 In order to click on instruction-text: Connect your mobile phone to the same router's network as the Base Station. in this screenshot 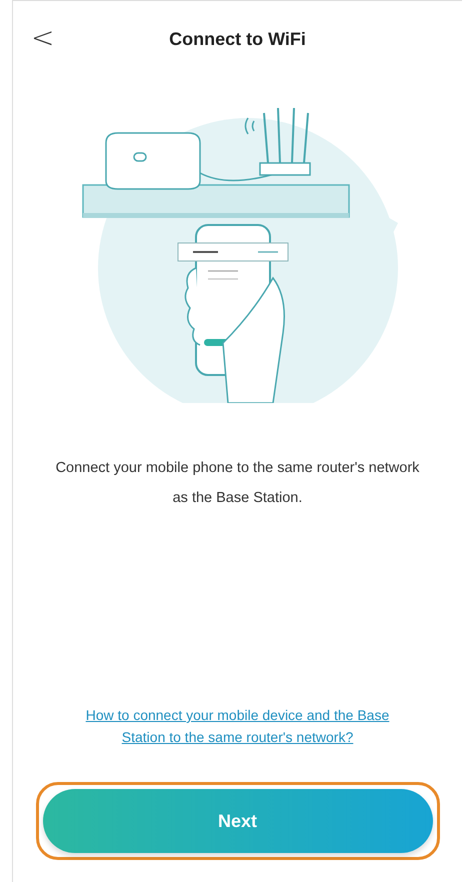, I will do `click(237, 483)`.